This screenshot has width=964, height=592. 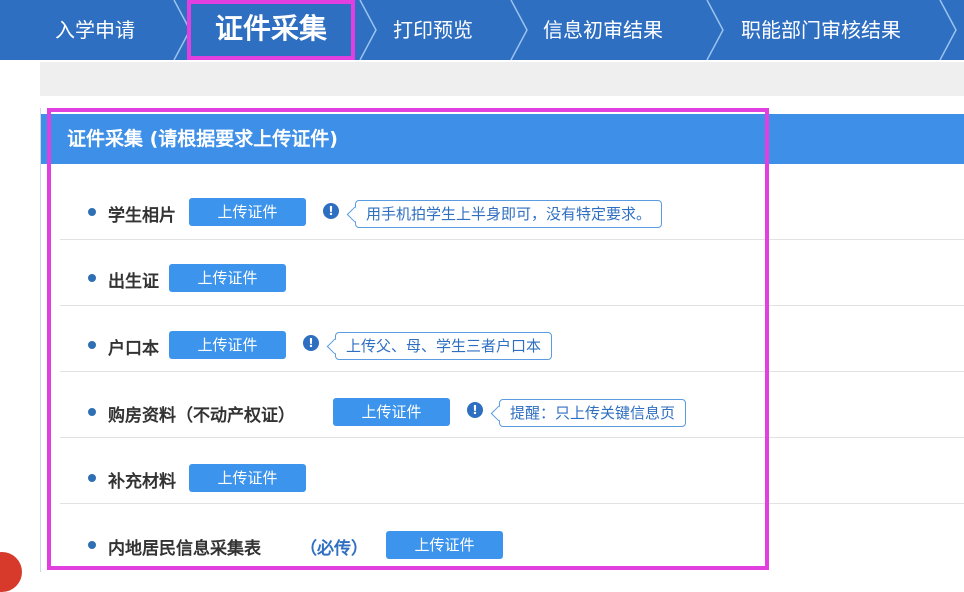 I want to click on toolbar-strip, so click(x=502, y=79).